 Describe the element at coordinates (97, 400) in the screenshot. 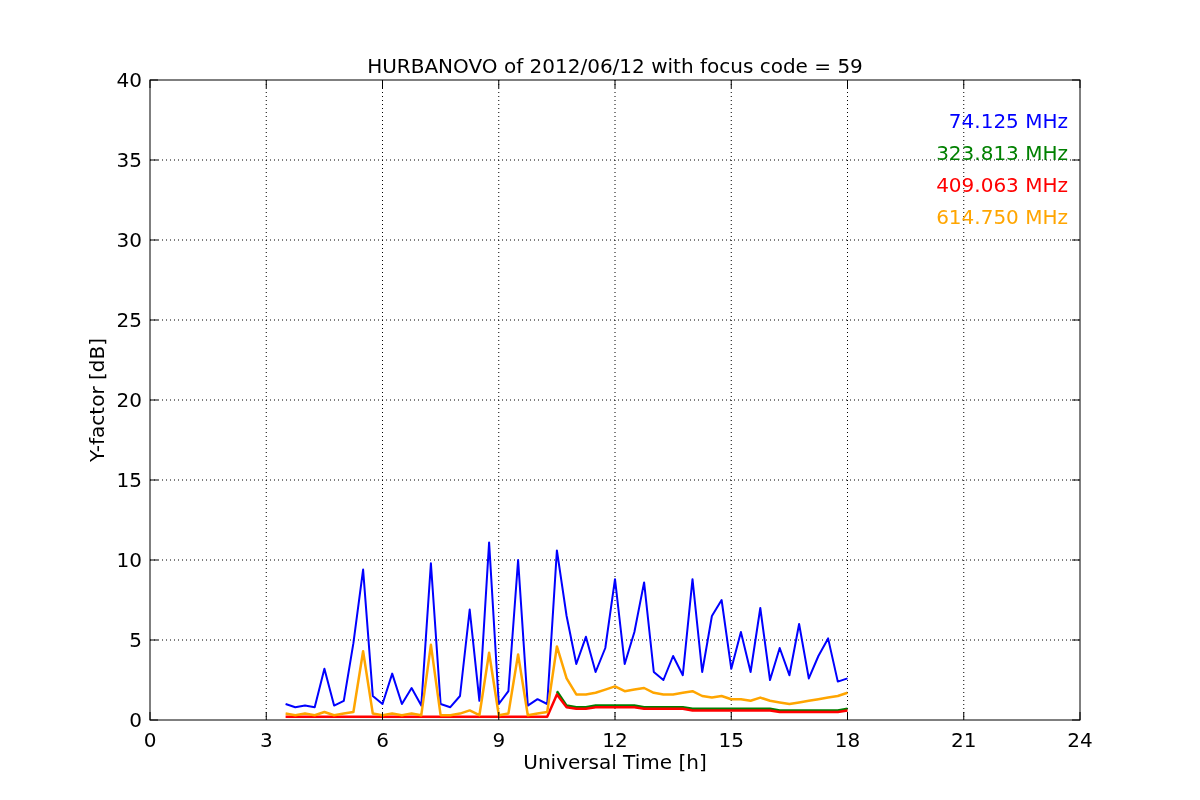

I see `y-axis-label: Y-factor [dB]` at that location.